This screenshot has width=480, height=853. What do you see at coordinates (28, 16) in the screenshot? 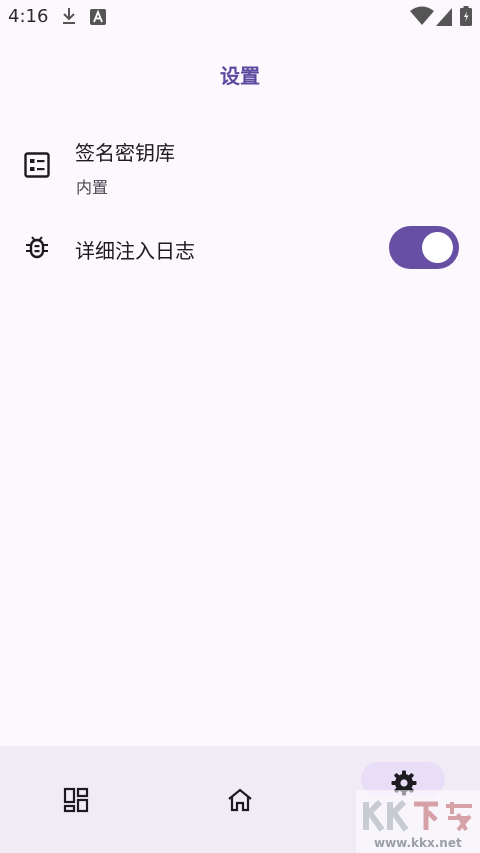
I see `status-time: 4:16` at bounding box center [28, 16].